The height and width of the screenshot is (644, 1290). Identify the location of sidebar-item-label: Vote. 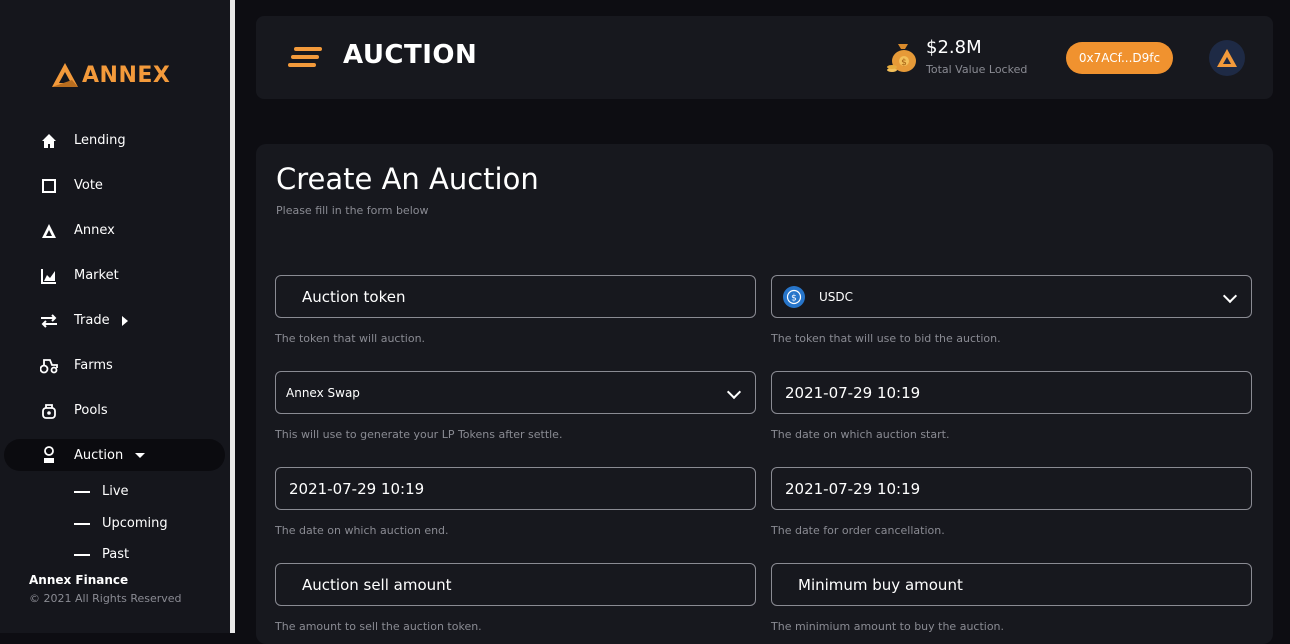
(88, 185).